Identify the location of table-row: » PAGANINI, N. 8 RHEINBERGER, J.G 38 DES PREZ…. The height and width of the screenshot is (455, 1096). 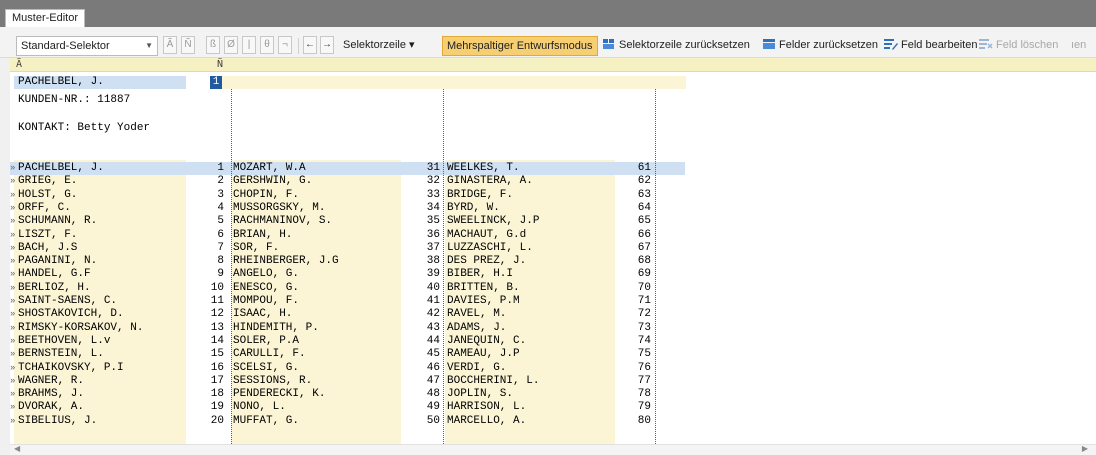
(350, 261).